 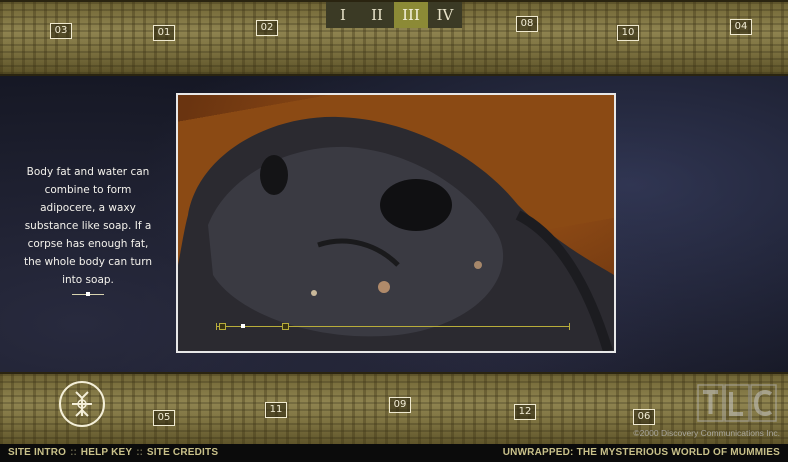 What do you see at coordinates (628, 33) in the screenshot?
I see `chapter-number-10: 10` at bounding box center [628, 33].